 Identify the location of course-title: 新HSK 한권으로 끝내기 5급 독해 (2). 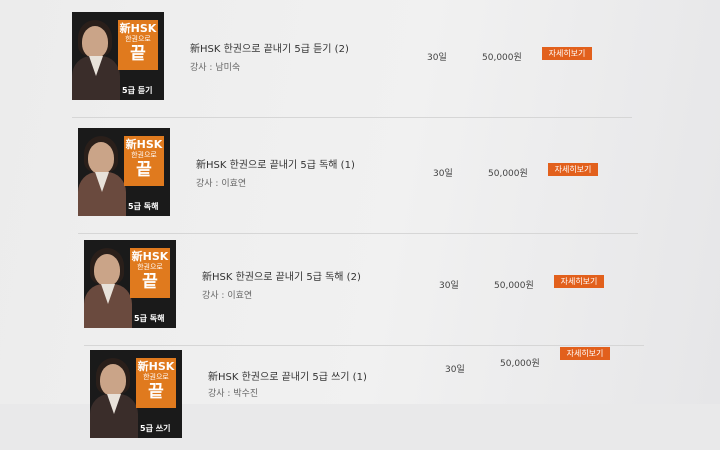
(281, 275).